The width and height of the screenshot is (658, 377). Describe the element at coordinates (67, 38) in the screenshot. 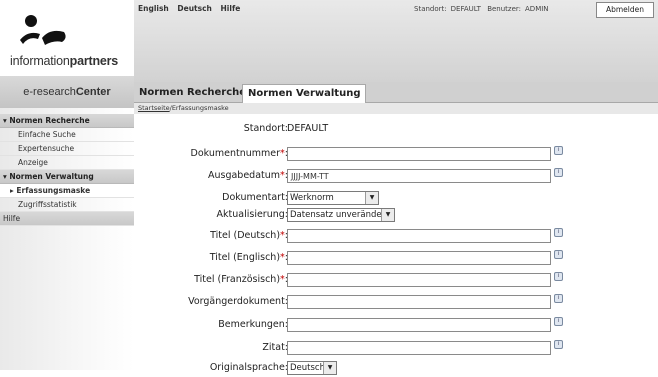

I see `logo: informationpartners` at that location.